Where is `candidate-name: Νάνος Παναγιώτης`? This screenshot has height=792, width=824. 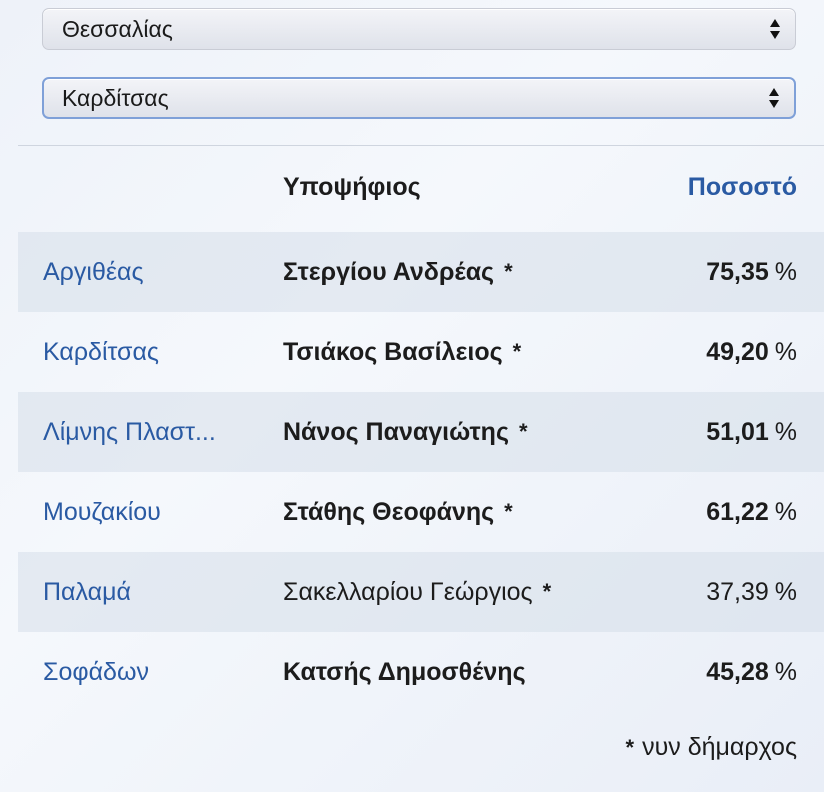 candidate-name: Νάνος Παναγιώτης is located at coordinates (396, 431).